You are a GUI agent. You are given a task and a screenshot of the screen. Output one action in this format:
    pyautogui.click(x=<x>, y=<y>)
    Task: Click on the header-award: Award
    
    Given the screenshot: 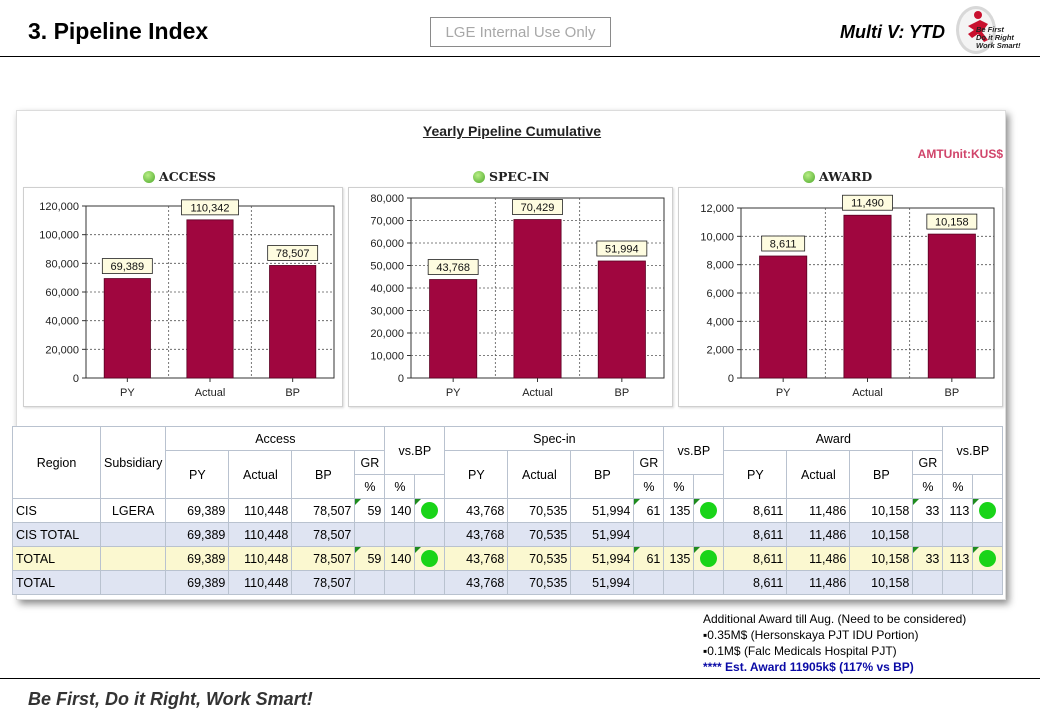 What is the action you would take?
    pyautogui.click(x=833, y=438)
    